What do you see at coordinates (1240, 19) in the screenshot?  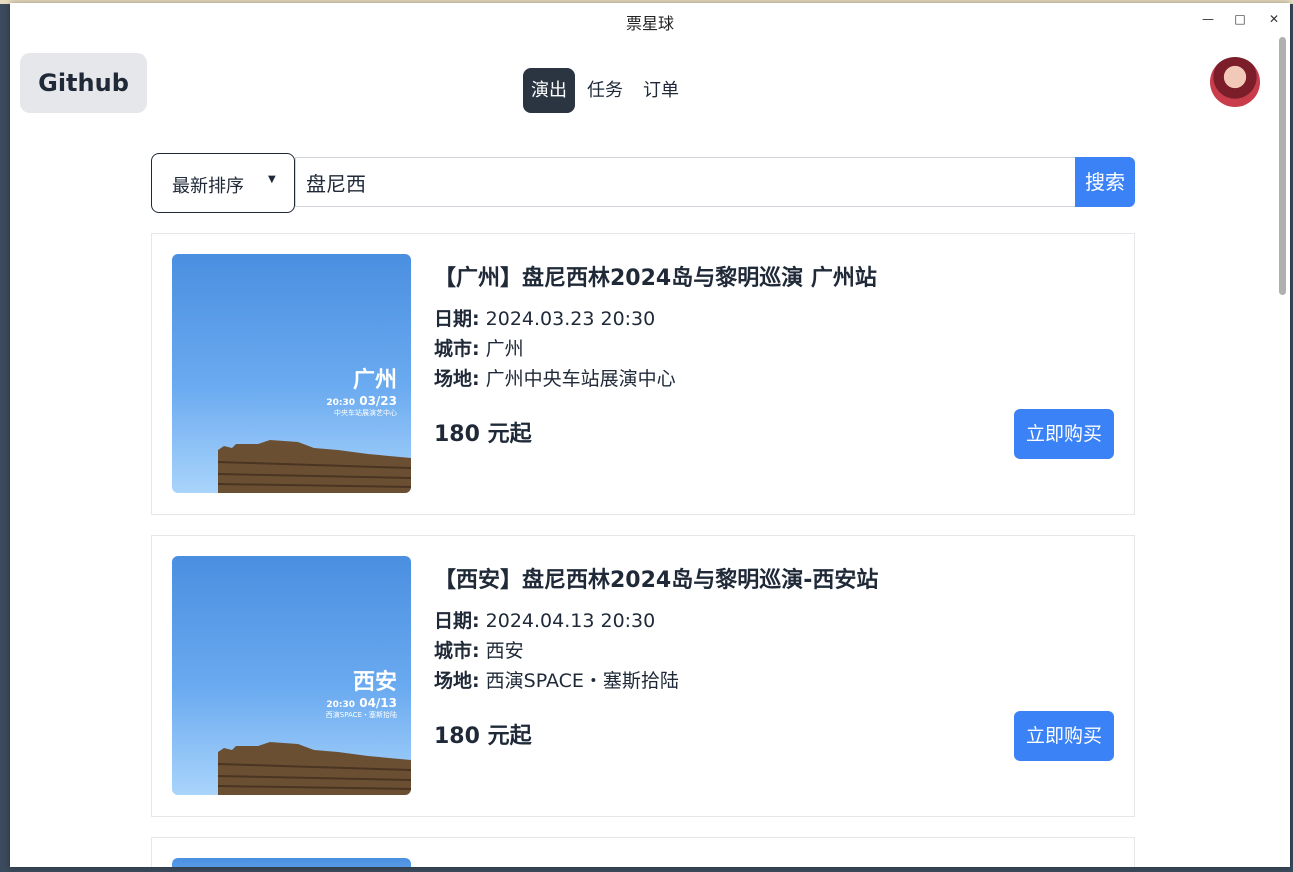 I see `maximize-icon: □` at bounding box center [1240, 19].